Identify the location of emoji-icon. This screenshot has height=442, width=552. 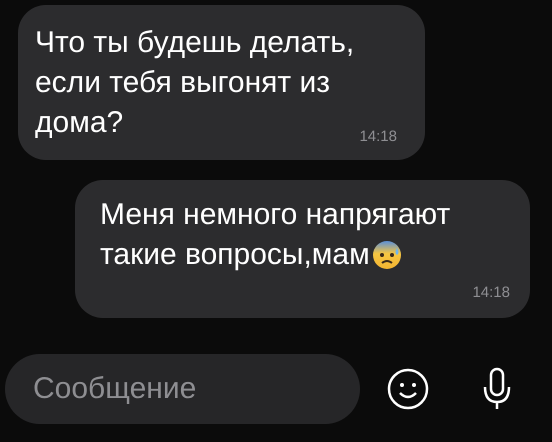
(408, 389).